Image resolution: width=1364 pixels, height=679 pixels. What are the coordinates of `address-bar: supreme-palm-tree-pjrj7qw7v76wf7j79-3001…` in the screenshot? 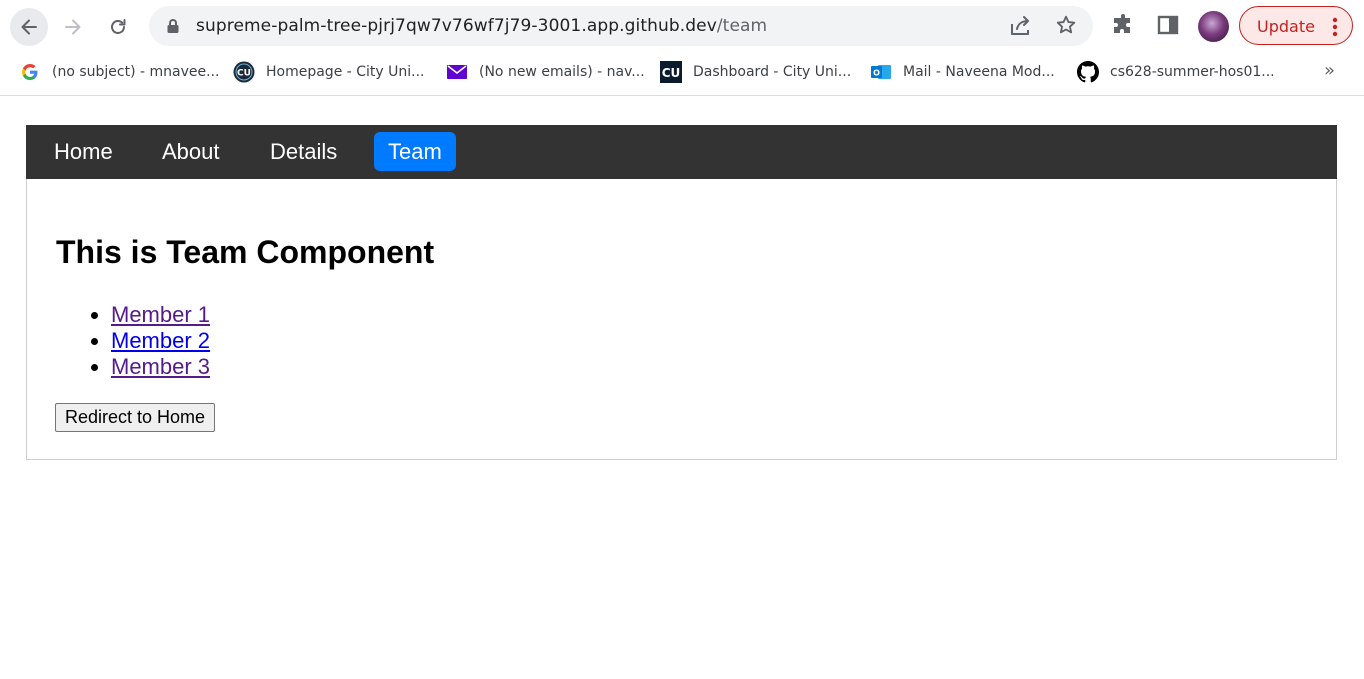 It's located at (621, 26).